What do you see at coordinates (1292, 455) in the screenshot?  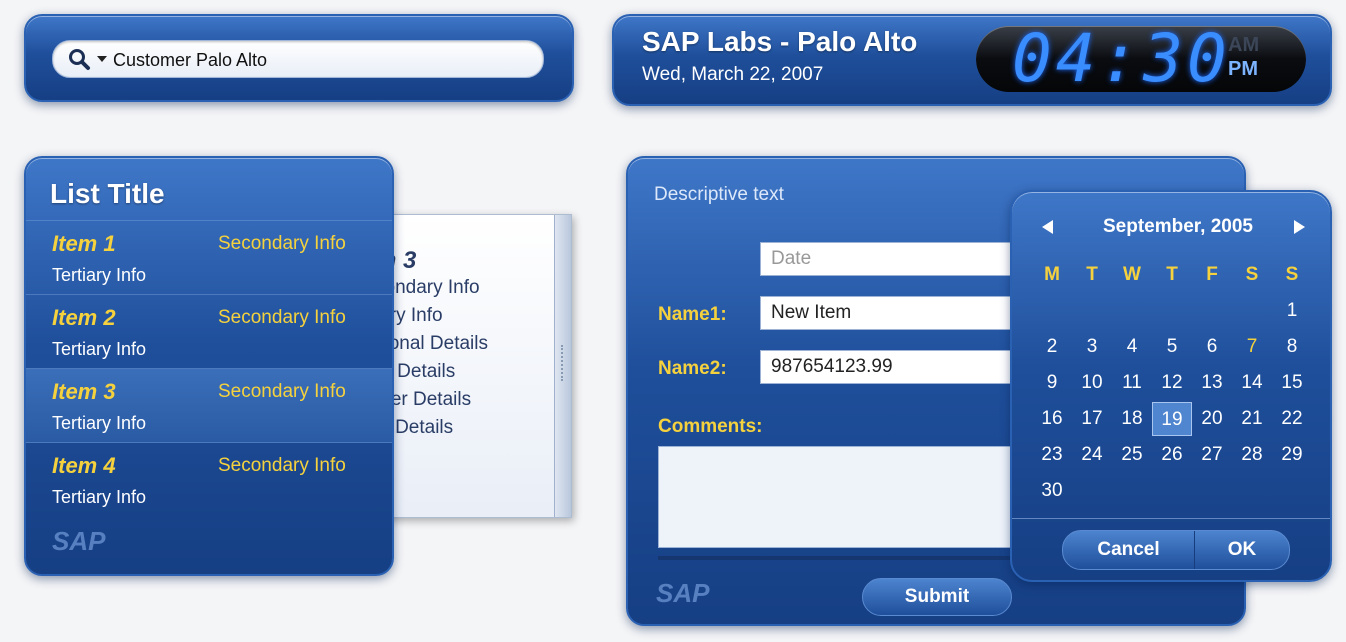 I see `calendar-day: 29` at bounding box center [1292, 455].